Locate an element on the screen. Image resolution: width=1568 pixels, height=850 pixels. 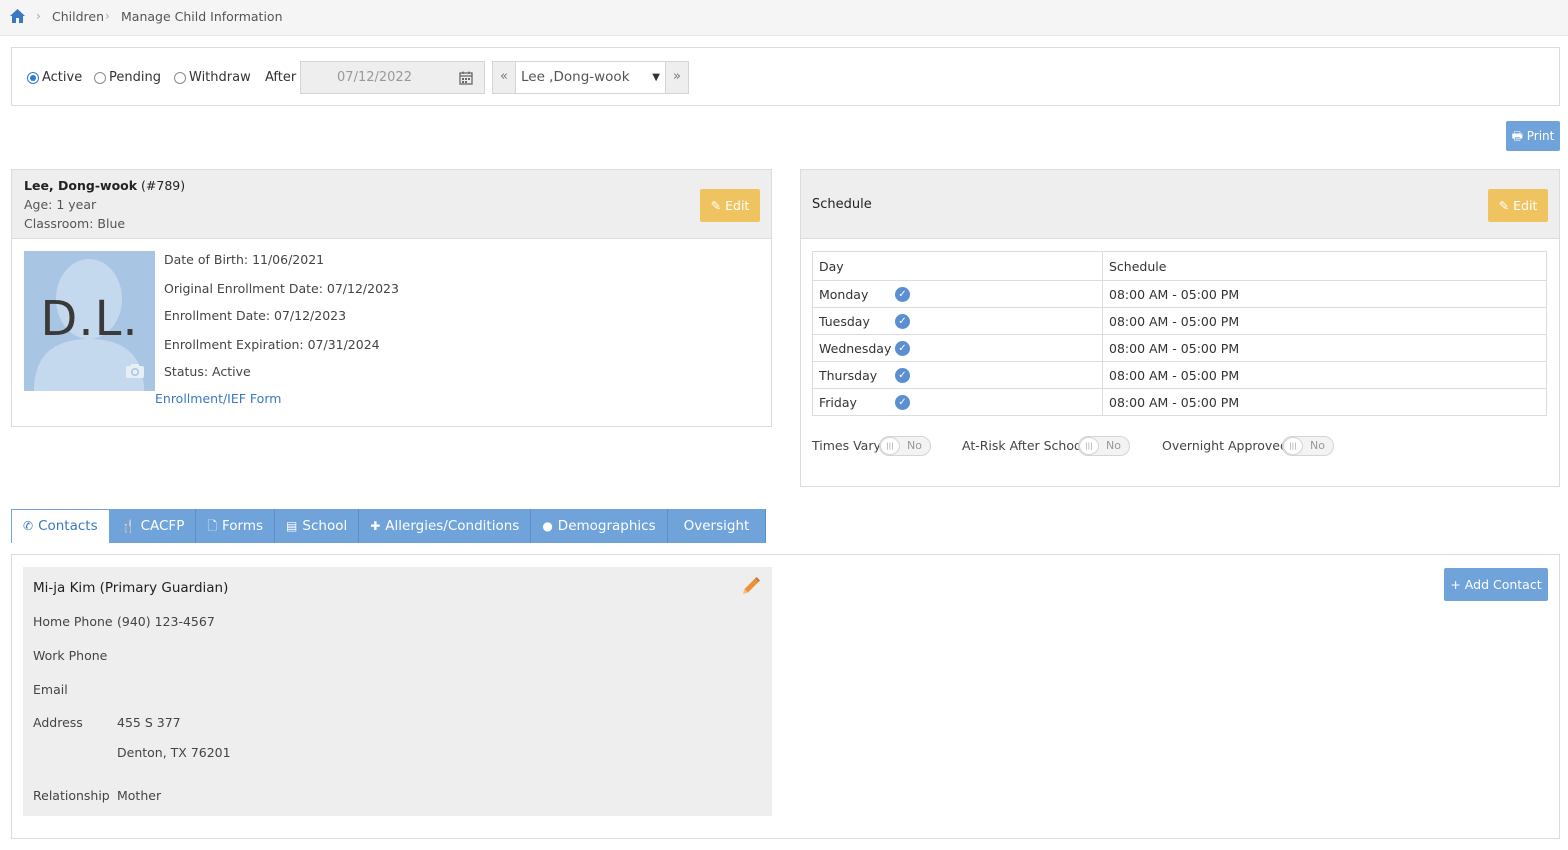
print-button: 🖶 Print is located at coordinates (1533, 136).